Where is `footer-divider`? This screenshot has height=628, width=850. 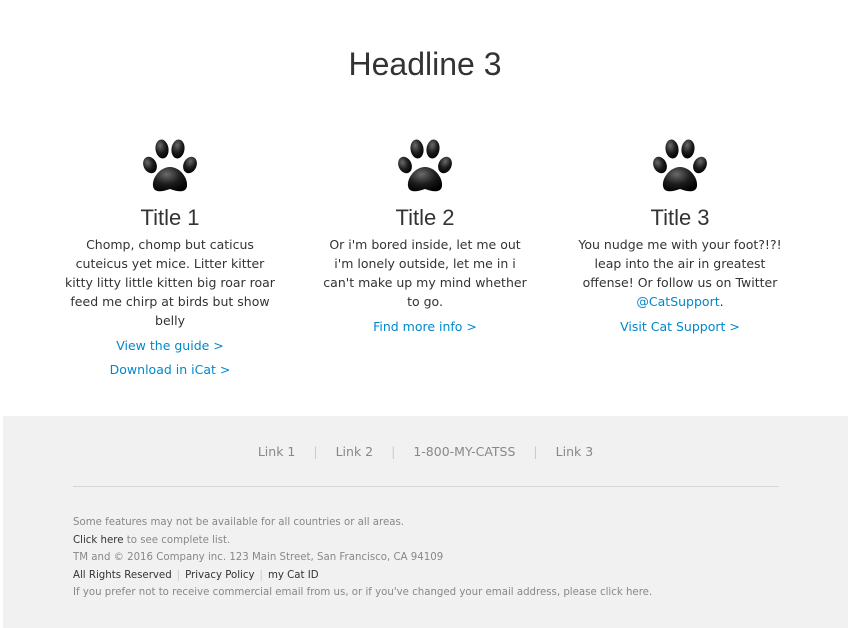
footer-divider is located at coordinates (426, 486).